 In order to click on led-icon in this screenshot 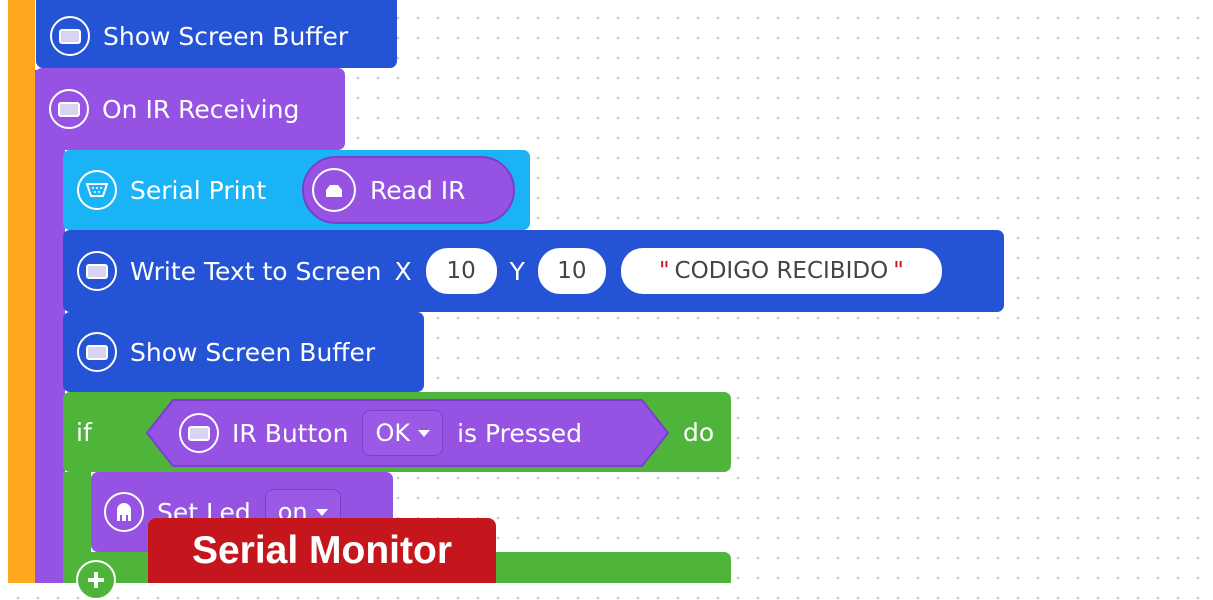, I will do `click(124, 512)`.